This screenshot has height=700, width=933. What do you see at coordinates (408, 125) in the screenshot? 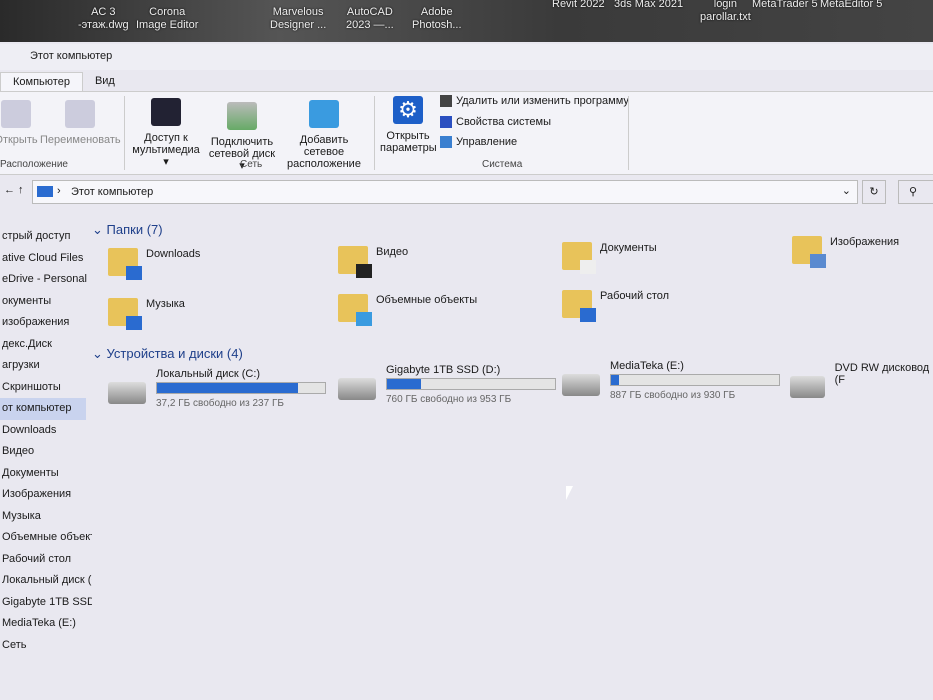
I see `open-settings-button: ⚙ Открыть параметры` at bounding box center [408, 125].